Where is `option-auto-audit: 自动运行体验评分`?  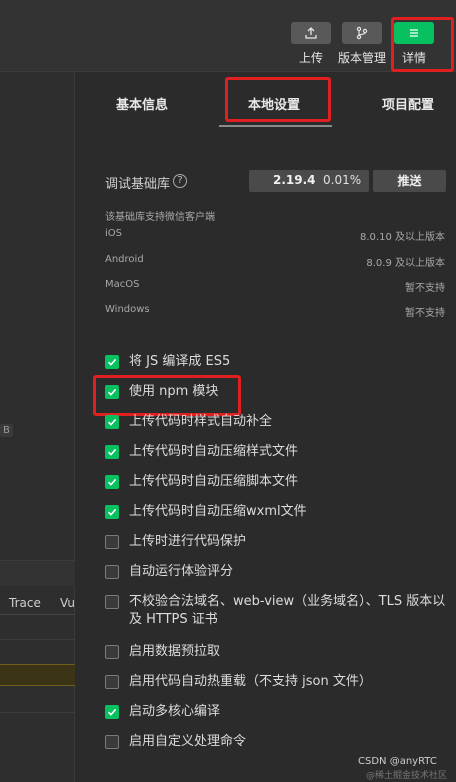 option-auto-audit: 自动运行体验评分 is located at coordinates (169, 572).